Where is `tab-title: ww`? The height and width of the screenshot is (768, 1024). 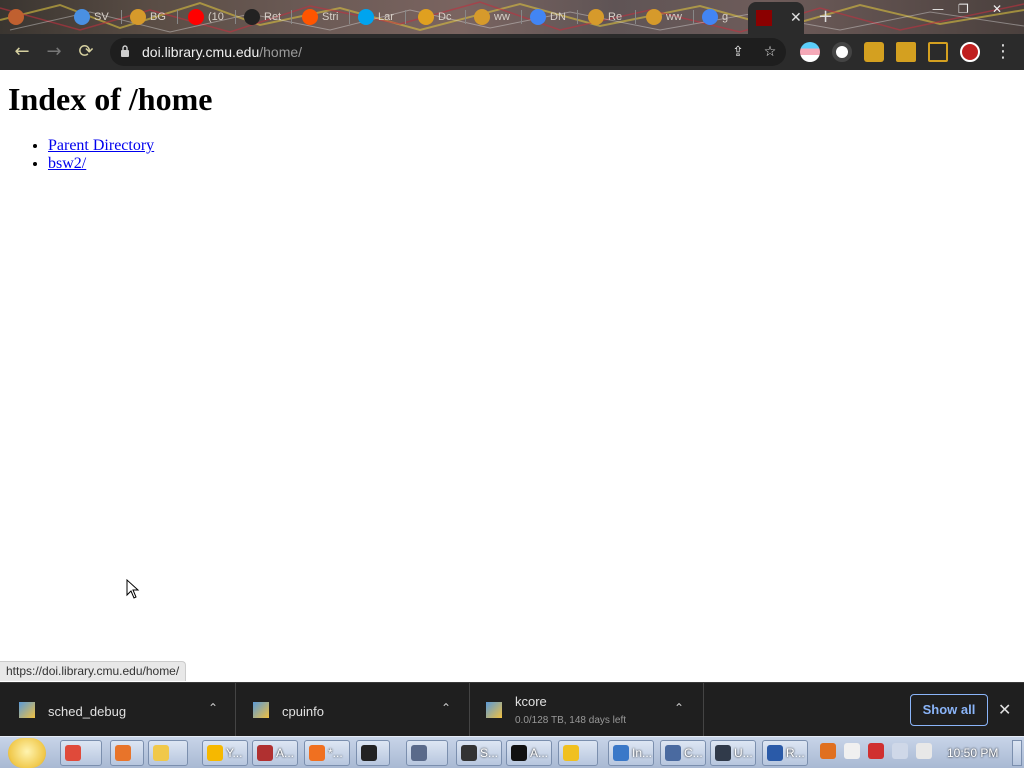 tab-title: ww is located at coordinates (674, 17).